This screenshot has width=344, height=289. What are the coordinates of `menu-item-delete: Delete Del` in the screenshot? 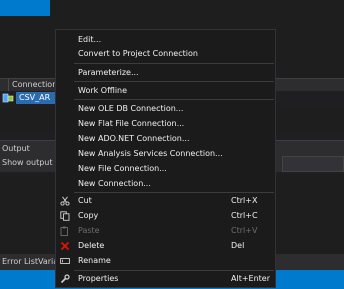 It's located at (166, 246).